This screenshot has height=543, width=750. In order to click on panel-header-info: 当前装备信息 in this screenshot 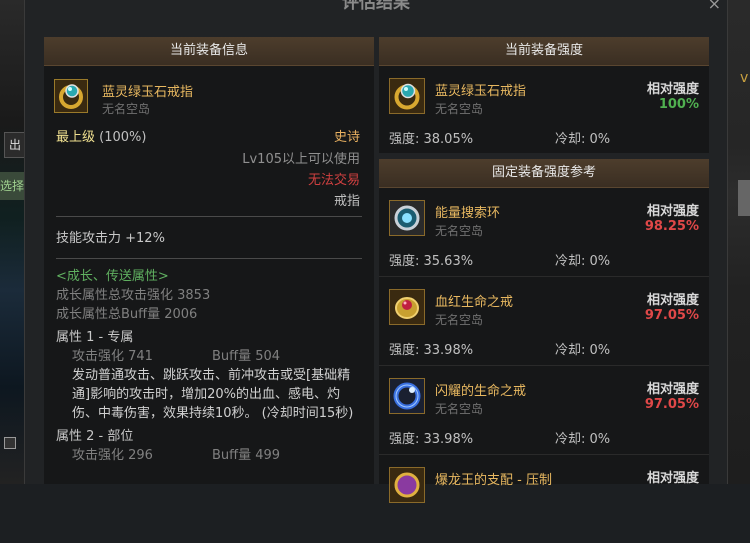, I will do `click(209, 51)`.